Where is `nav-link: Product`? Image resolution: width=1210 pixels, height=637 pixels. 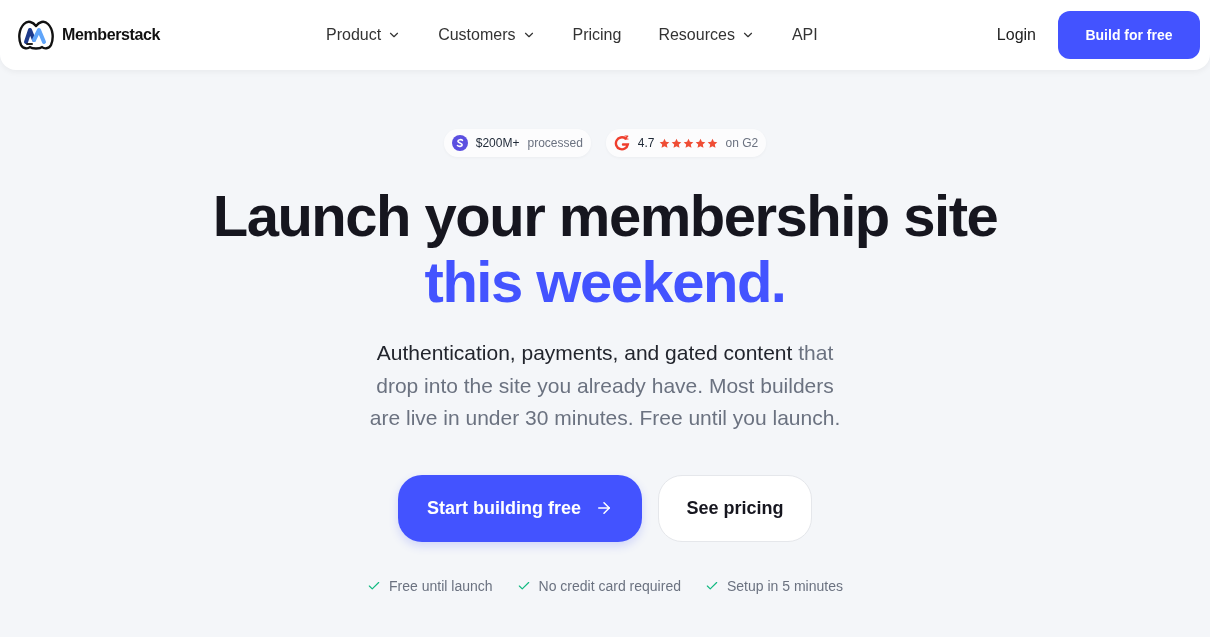
nav-link: Product is located at coordinates (364, 35).